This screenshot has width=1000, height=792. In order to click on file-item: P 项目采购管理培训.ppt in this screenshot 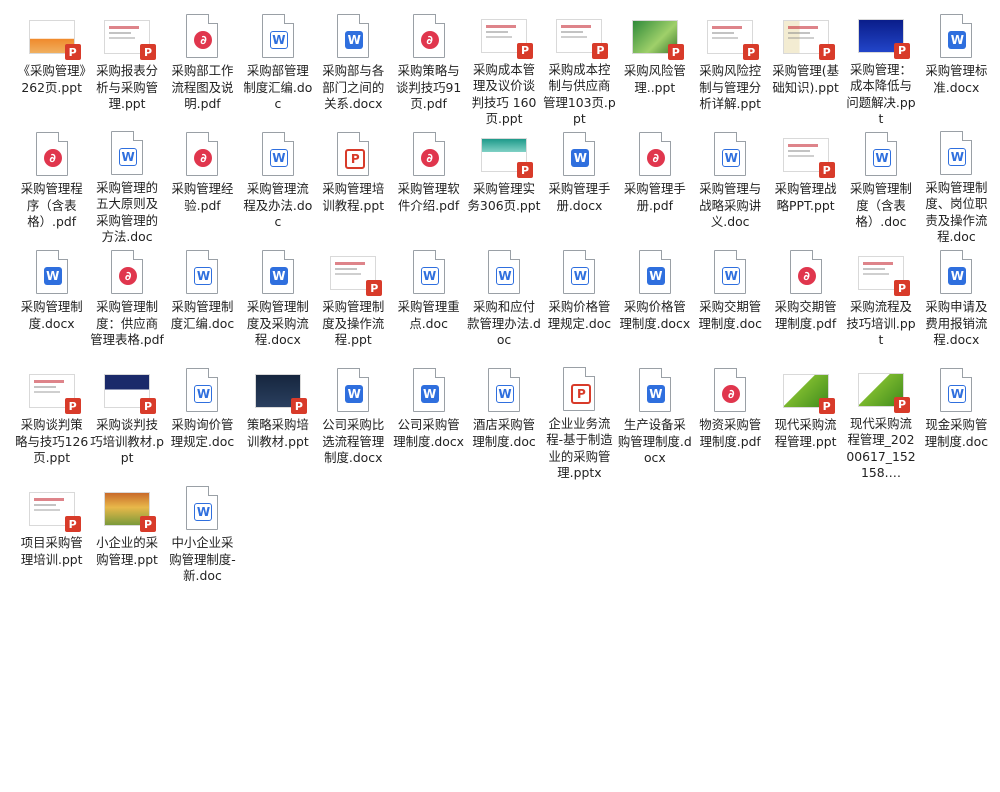, I will do `click(51, 539)`.